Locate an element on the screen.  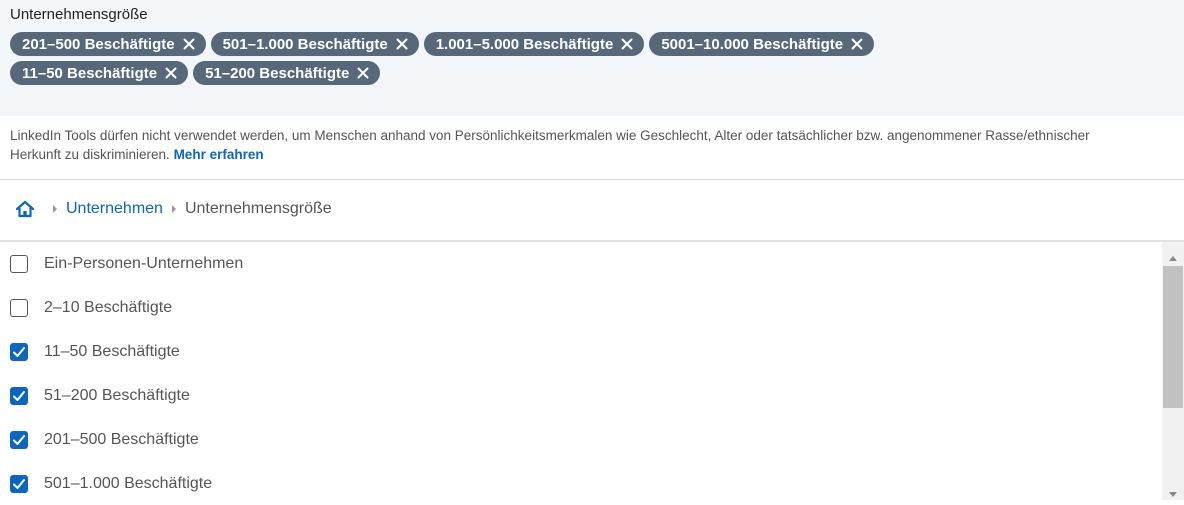
chip: 201–500 Beschäftigte is located at coordinates (108, 44).